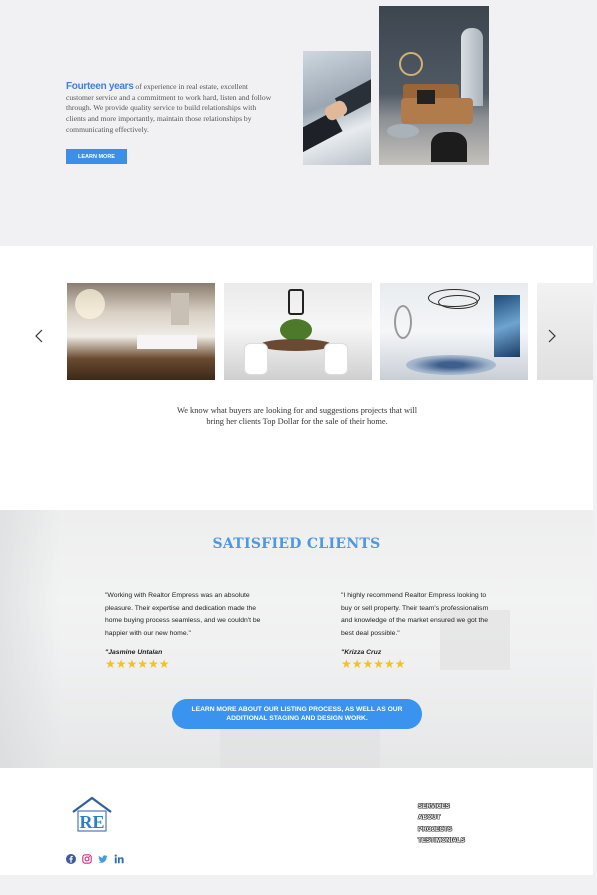 The width and height of the screenshot is (597, 895). What do you see at coordinates (454, 331) in the screenshot?
I see `carousel-slide-lounge` at bounding box center [454, 331].